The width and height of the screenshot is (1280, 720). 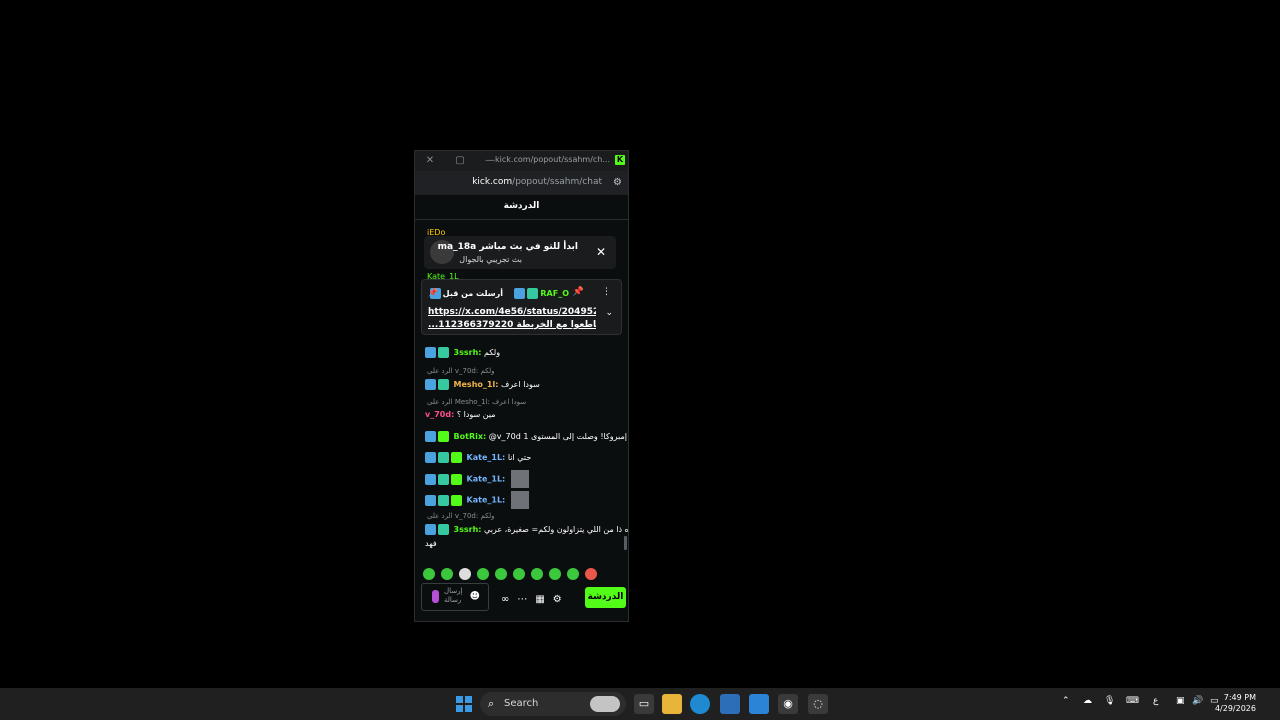 I want to click on infinity-icon: ∞, so click(x=505, y=599).